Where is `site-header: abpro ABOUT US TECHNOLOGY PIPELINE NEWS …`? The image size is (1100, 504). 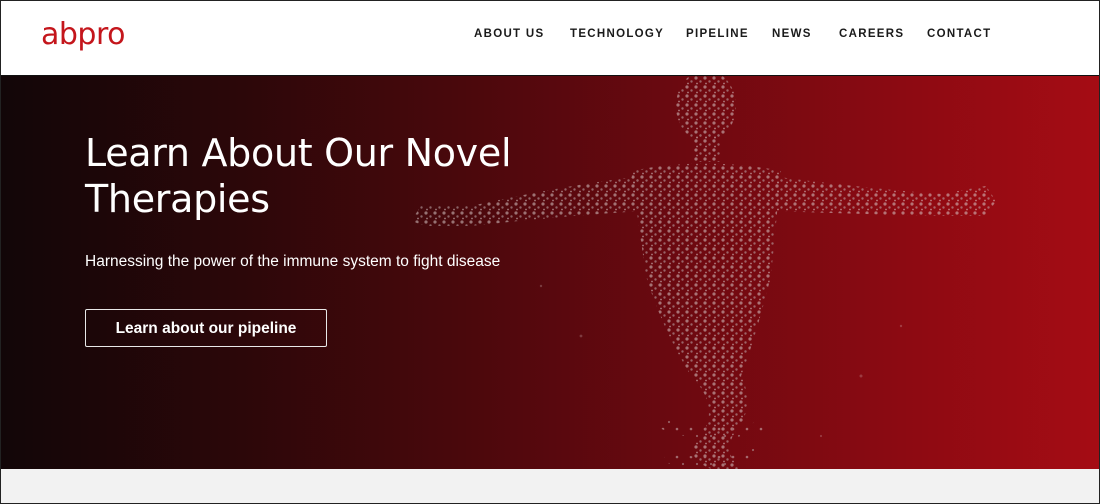 site-header: abpro ABOUT US TECHNOLOGY PIPELINE NEWS … is located at coordinates (550, 38).